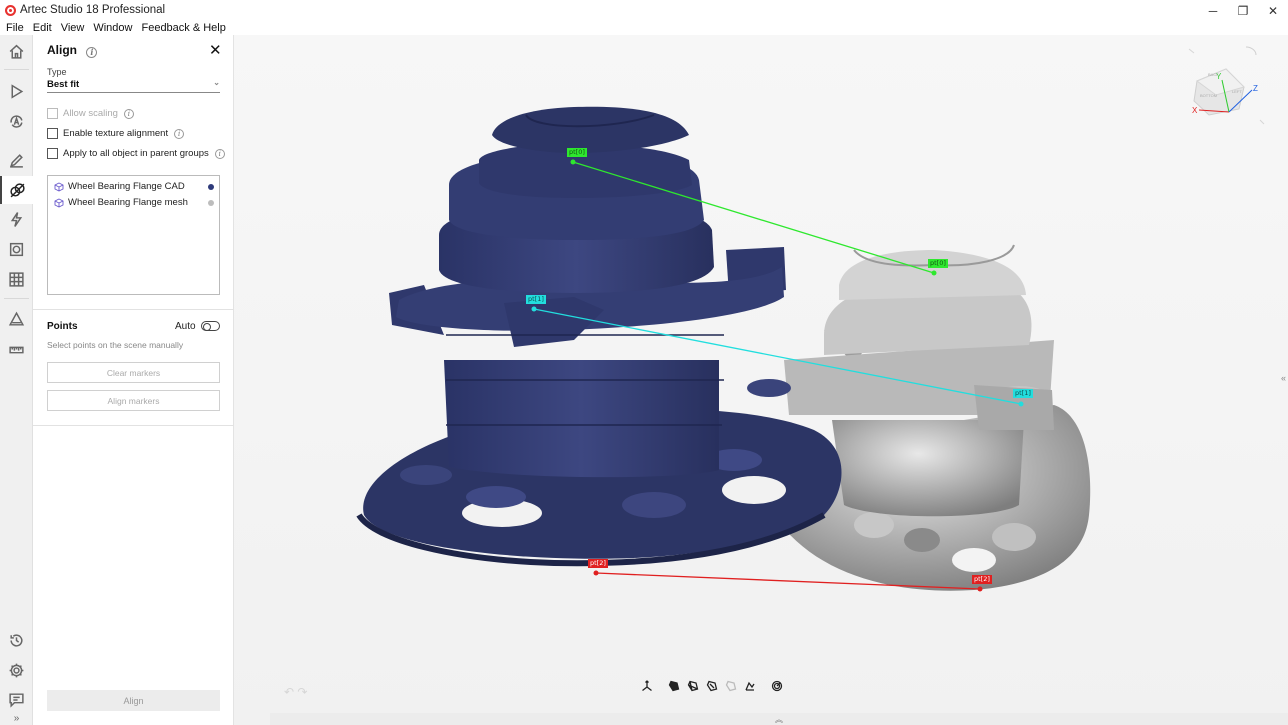 The height and width of the screenshot is (725, 1288). Describe the element at coordinates (183, 28) in the screenshot. I see `menu-feedback-help: Feedback & Help` at that location.